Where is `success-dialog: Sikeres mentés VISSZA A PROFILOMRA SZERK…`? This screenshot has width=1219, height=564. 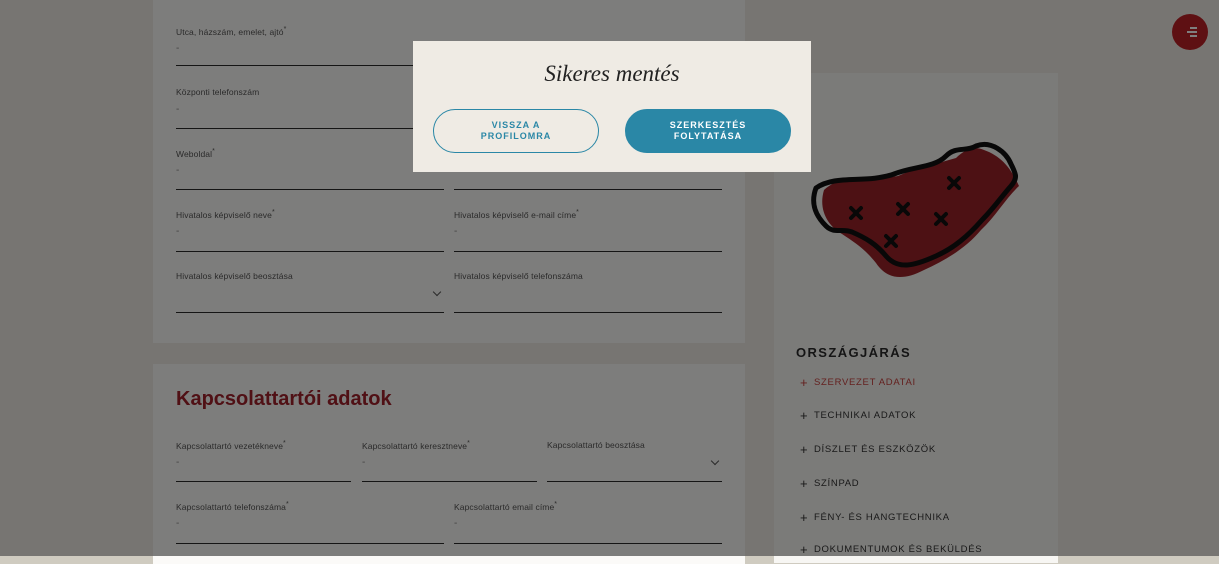
success-dialog: Sikeres mentés VISSZA A PROFILOMRA SZERK… is located at coordinates (612, 106).